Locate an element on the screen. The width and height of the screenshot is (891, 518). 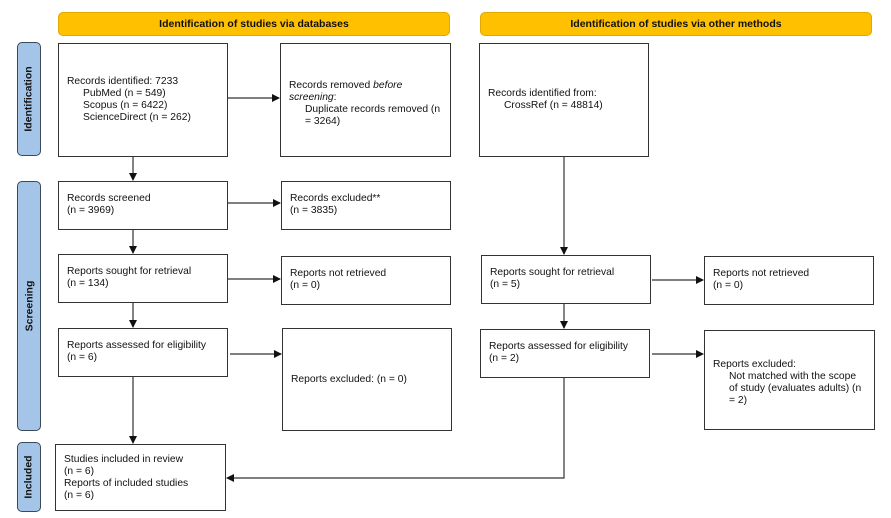
db-records-excluded-title: Records excluded** is located at coordinates (335, 198).